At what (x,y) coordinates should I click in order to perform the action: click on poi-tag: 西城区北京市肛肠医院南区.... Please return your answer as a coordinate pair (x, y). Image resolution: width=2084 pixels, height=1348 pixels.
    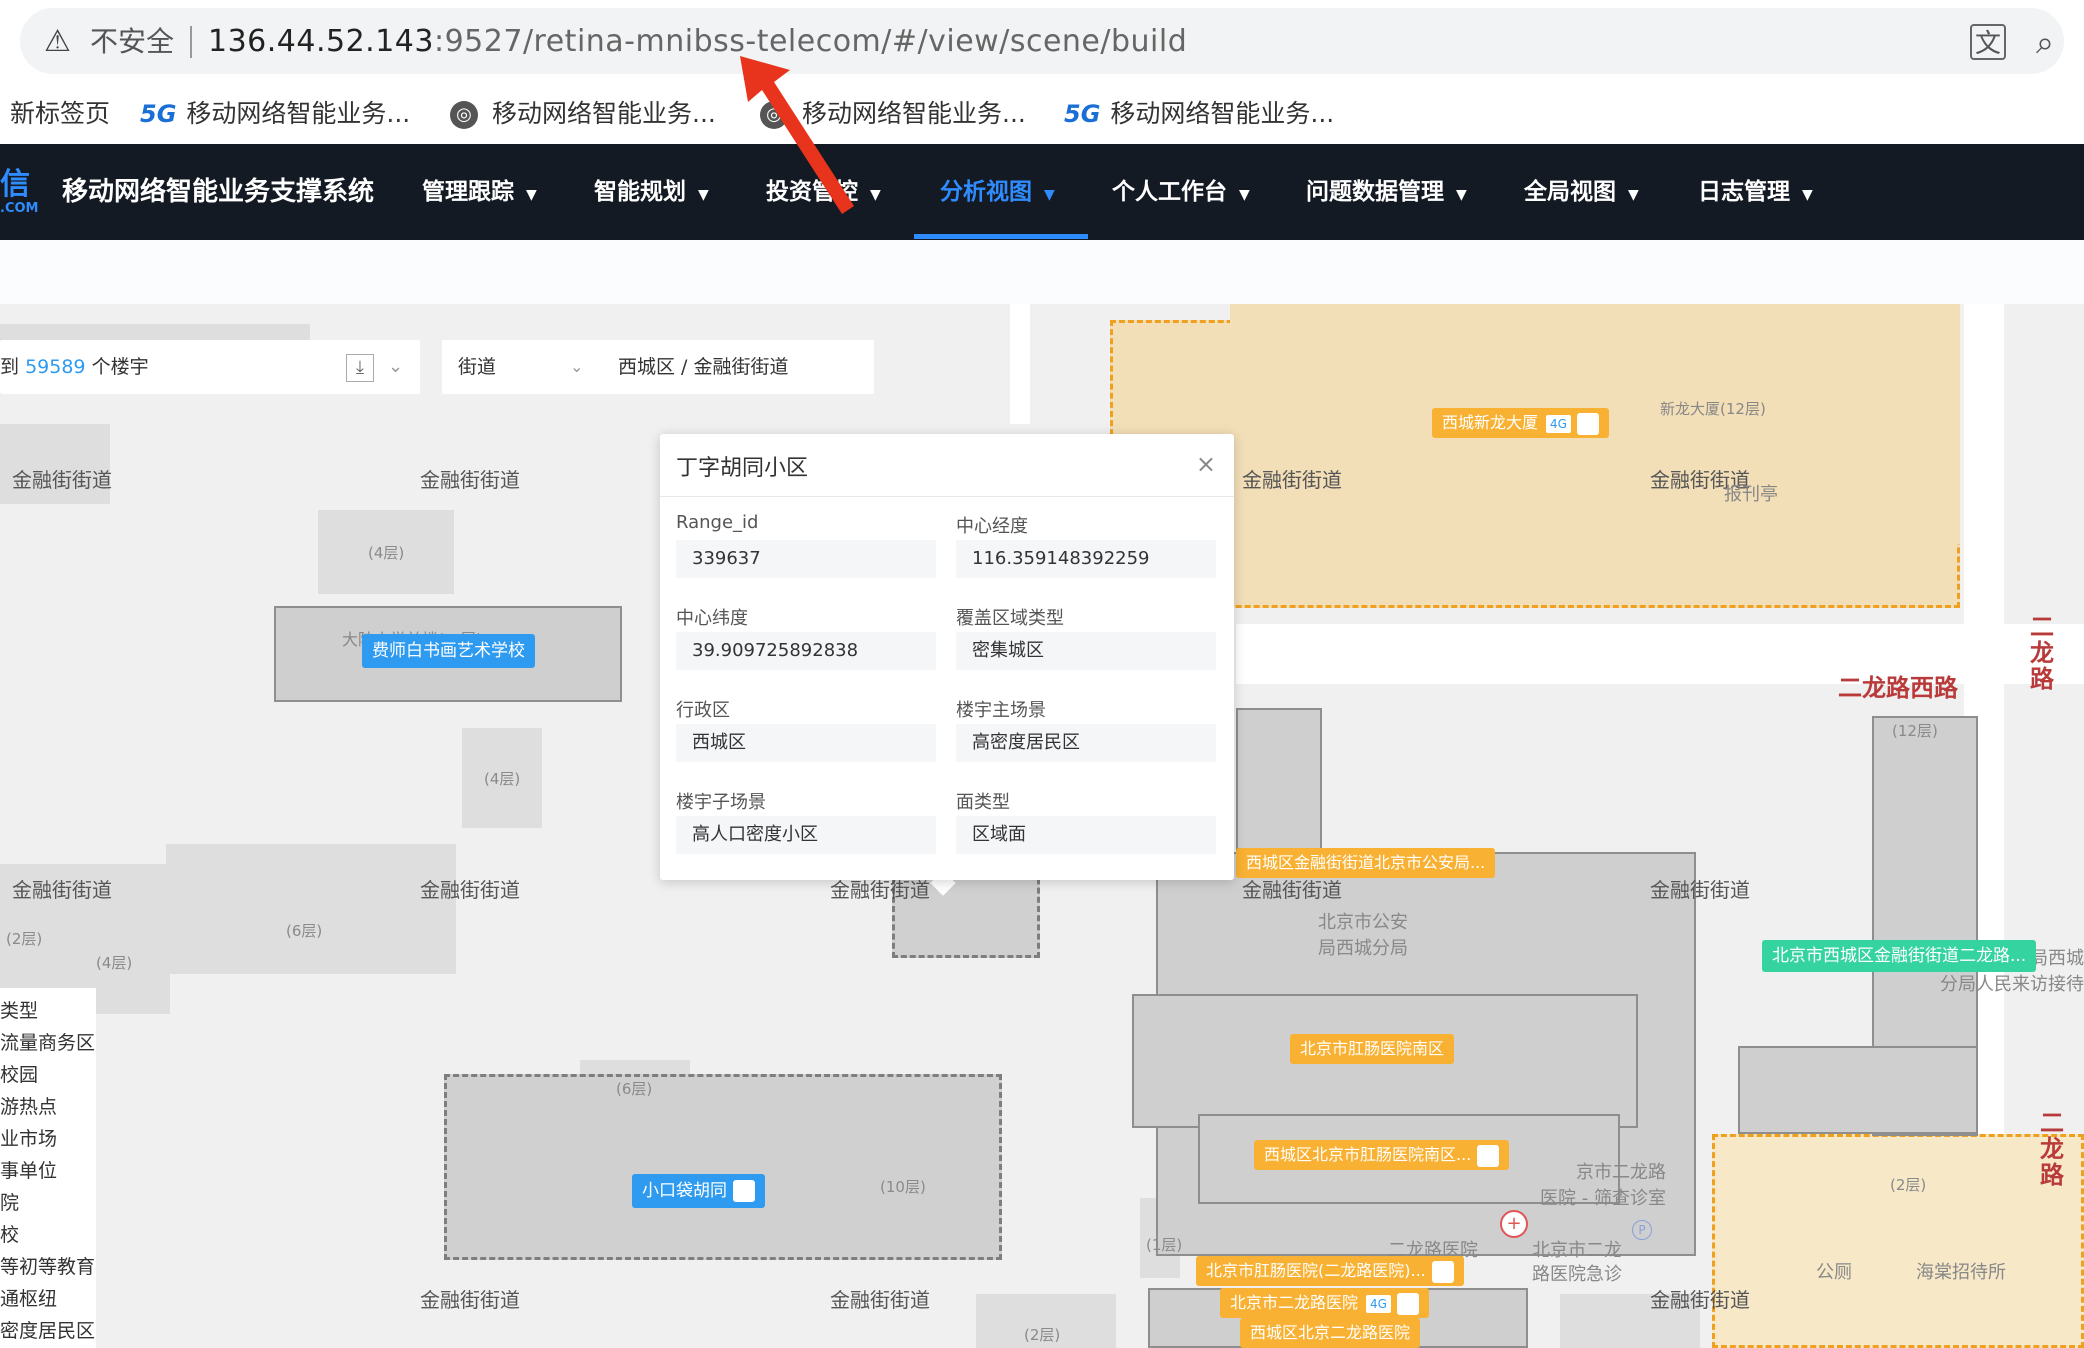
    Looking at the image, I should click on (1382, 1155).